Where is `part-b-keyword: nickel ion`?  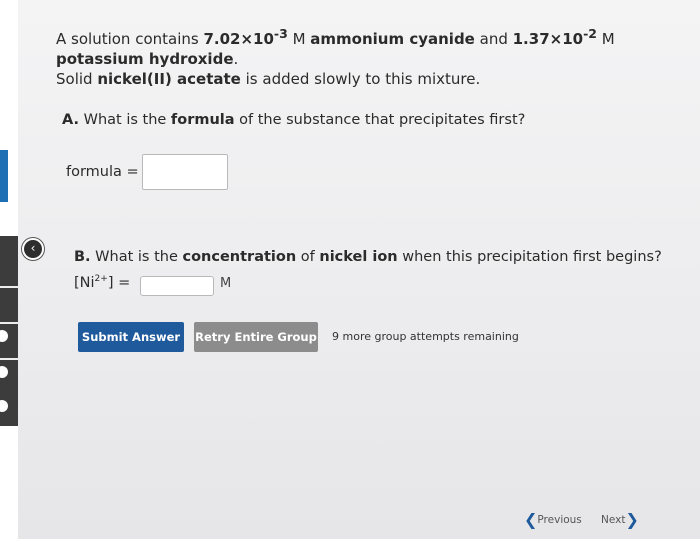
part-b-keyword: nickel ion is located at coordinates (358, 257).